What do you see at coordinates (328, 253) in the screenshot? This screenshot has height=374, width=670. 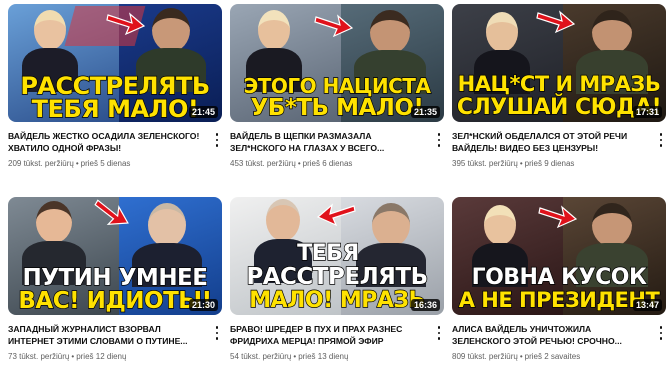 I see `thumbnail-caption-top: ТЕБЯ` at bounding box center [328, 253].